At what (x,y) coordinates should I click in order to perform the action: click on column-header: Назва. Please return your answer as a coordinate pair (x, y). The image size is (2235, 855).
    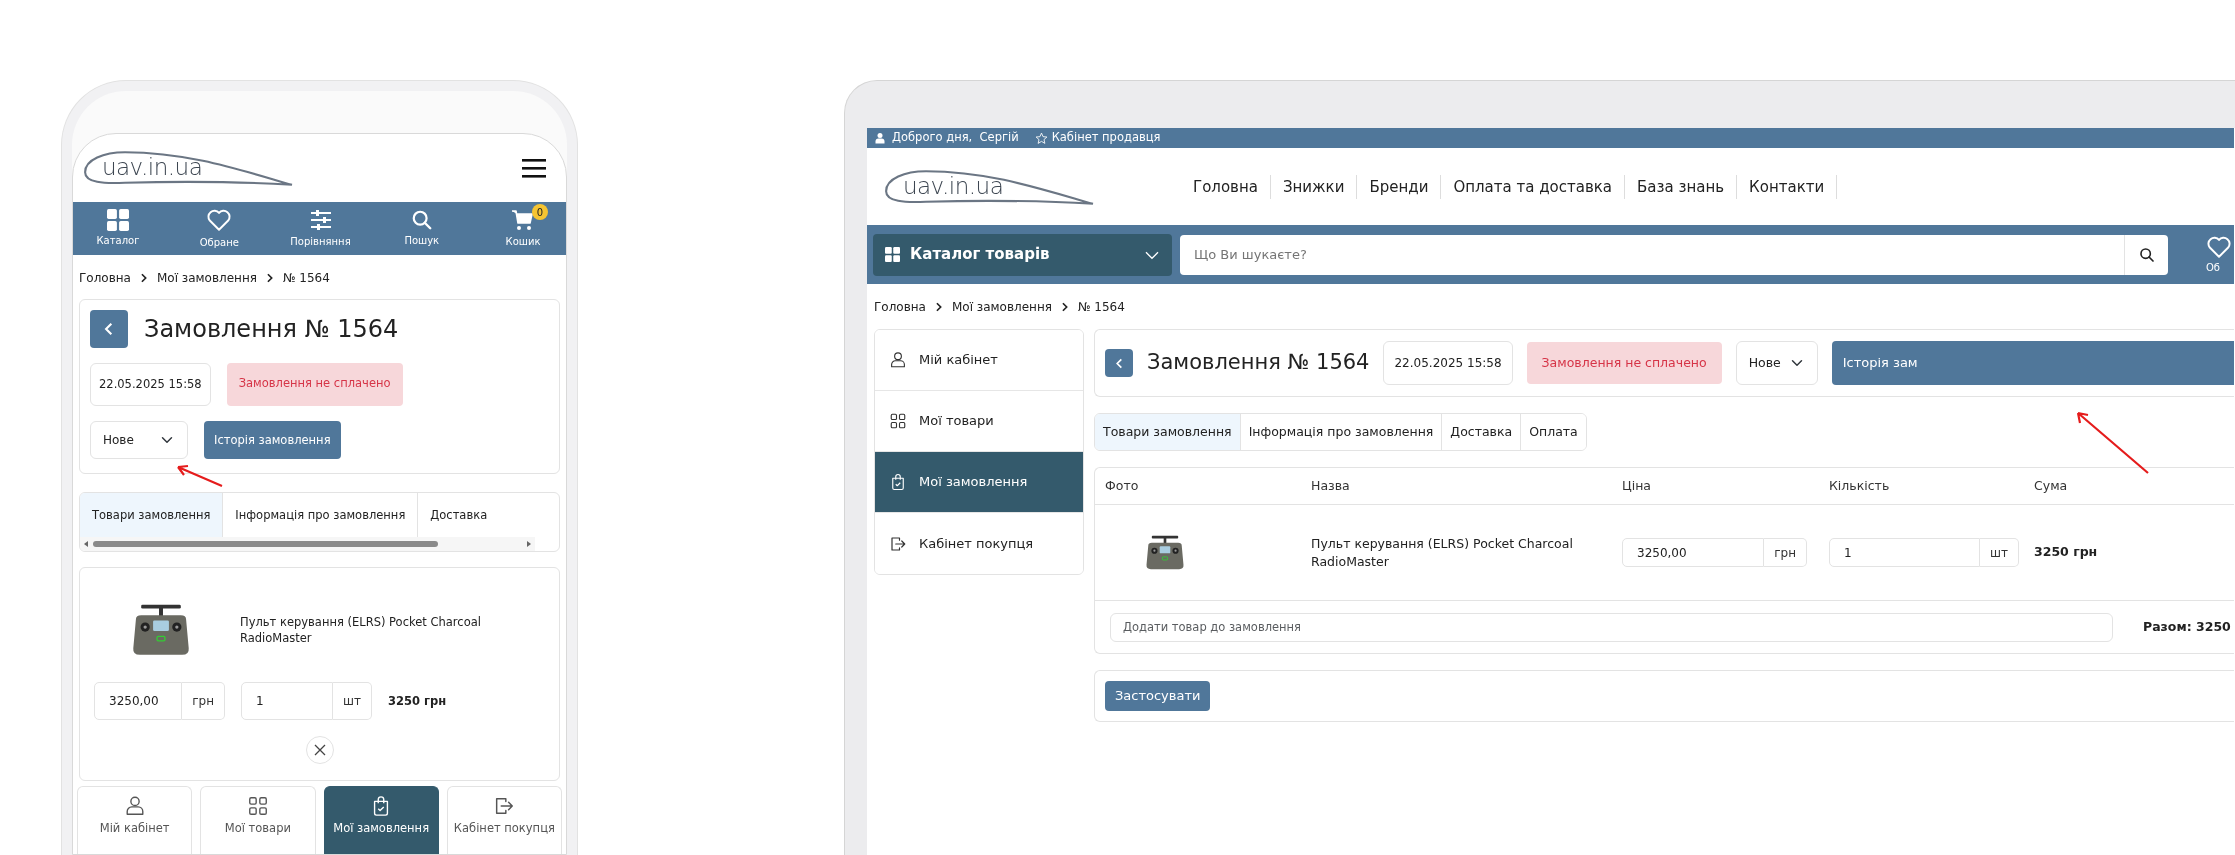
    Looking at the image, I should click on (1331, 485).